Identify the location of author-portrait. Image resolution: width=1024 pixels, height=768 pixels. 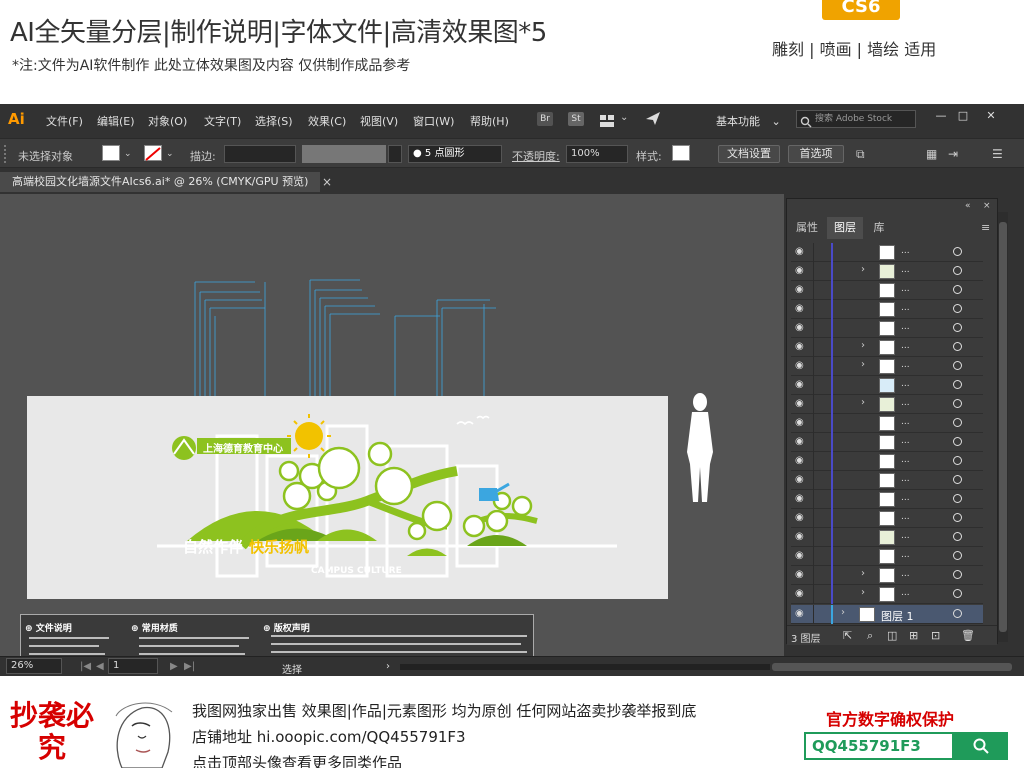
(142, 732).